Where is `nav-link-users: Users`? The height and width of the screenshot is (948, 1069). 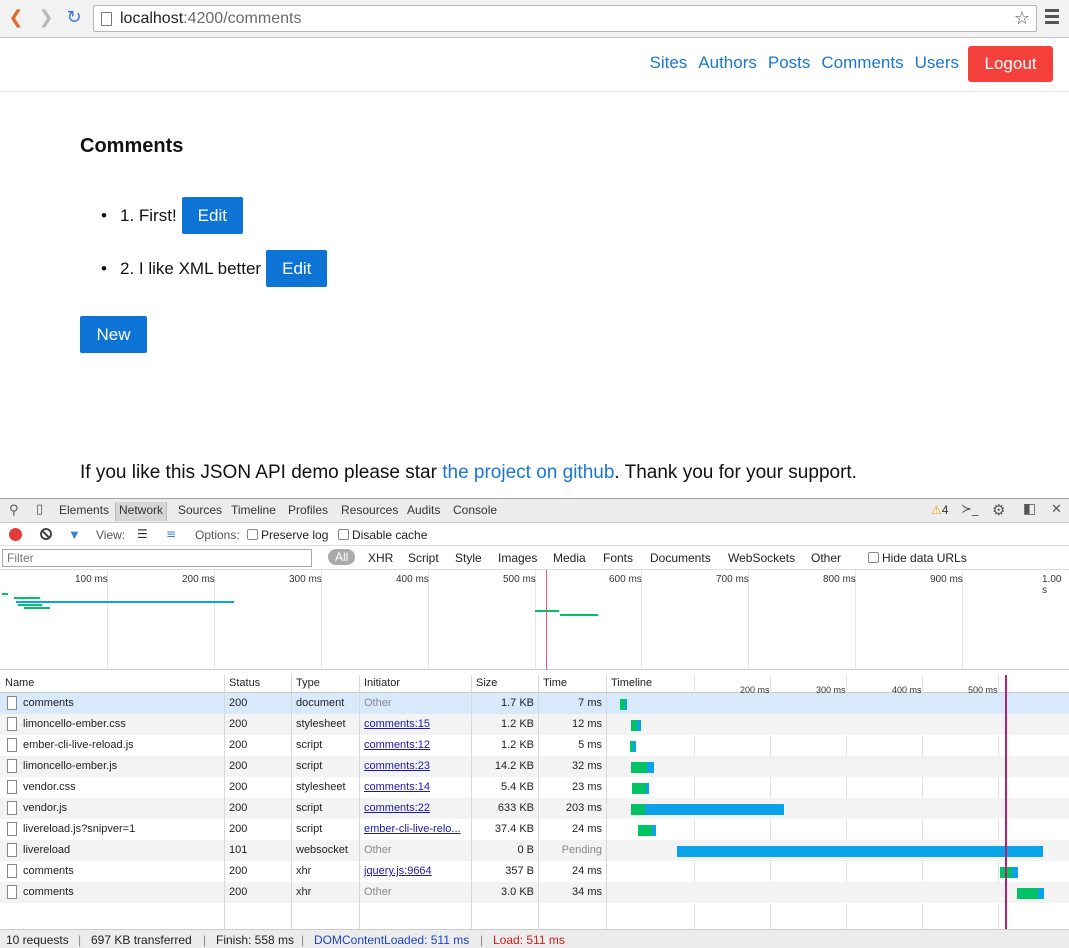 nav-link-users: Users is located at coordinates (937, 63).